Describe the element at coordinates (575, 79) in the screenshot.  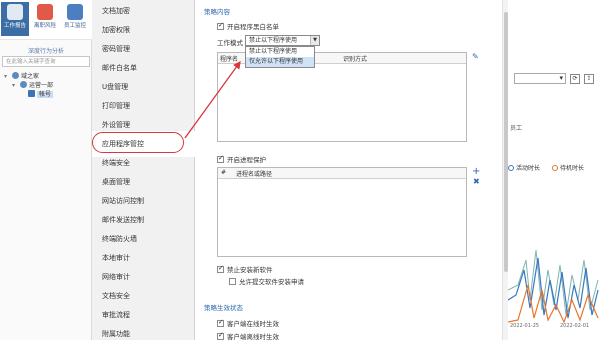
I see `refresh-icon: ⟳` at that location.